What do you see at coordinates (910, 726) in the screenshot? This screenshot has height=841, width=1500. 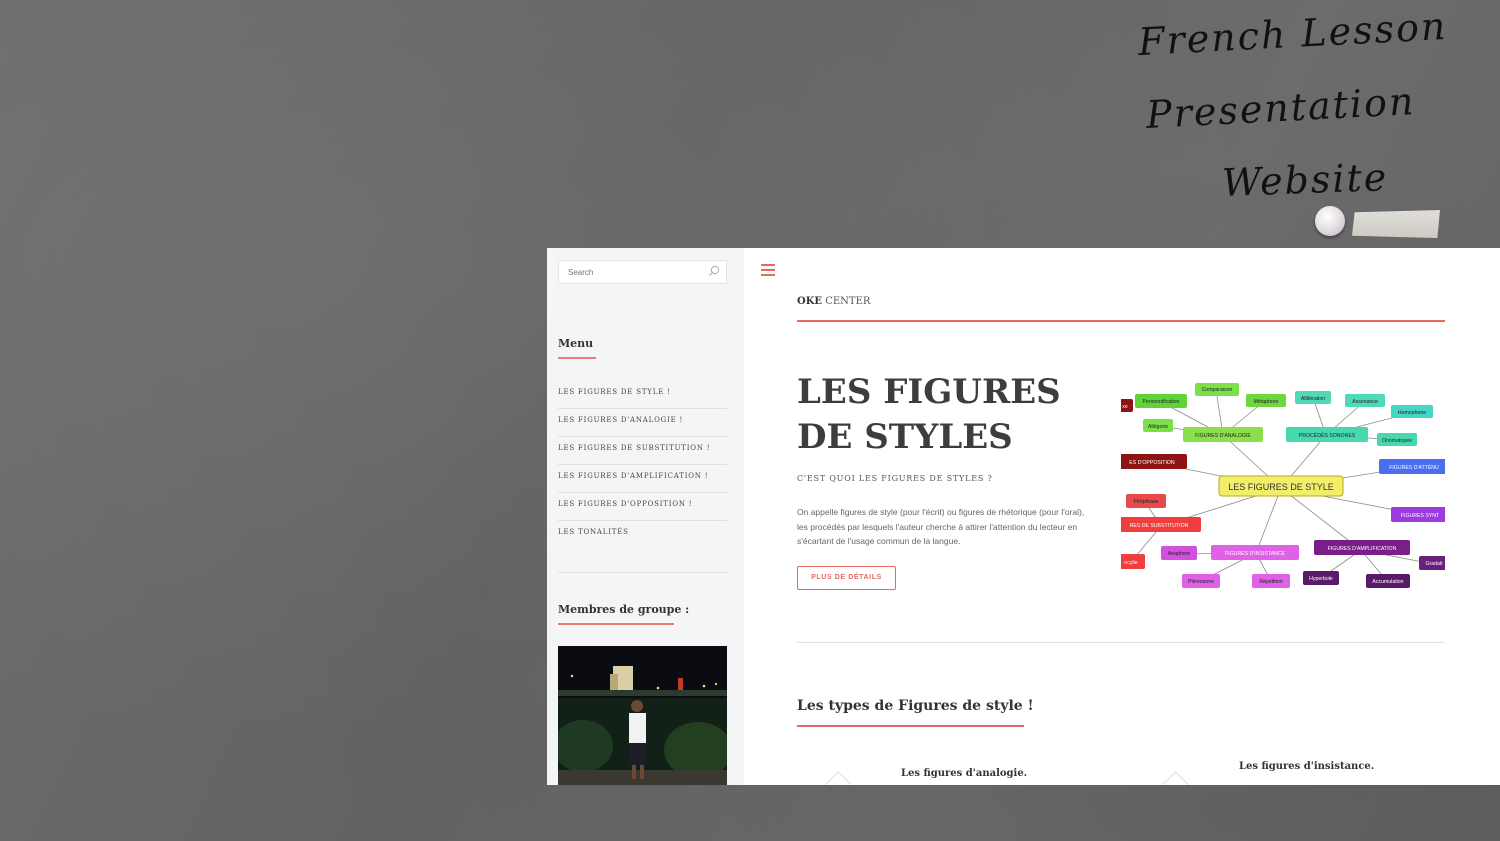 I see `section-title-underline` at bounding box center [910, 726].